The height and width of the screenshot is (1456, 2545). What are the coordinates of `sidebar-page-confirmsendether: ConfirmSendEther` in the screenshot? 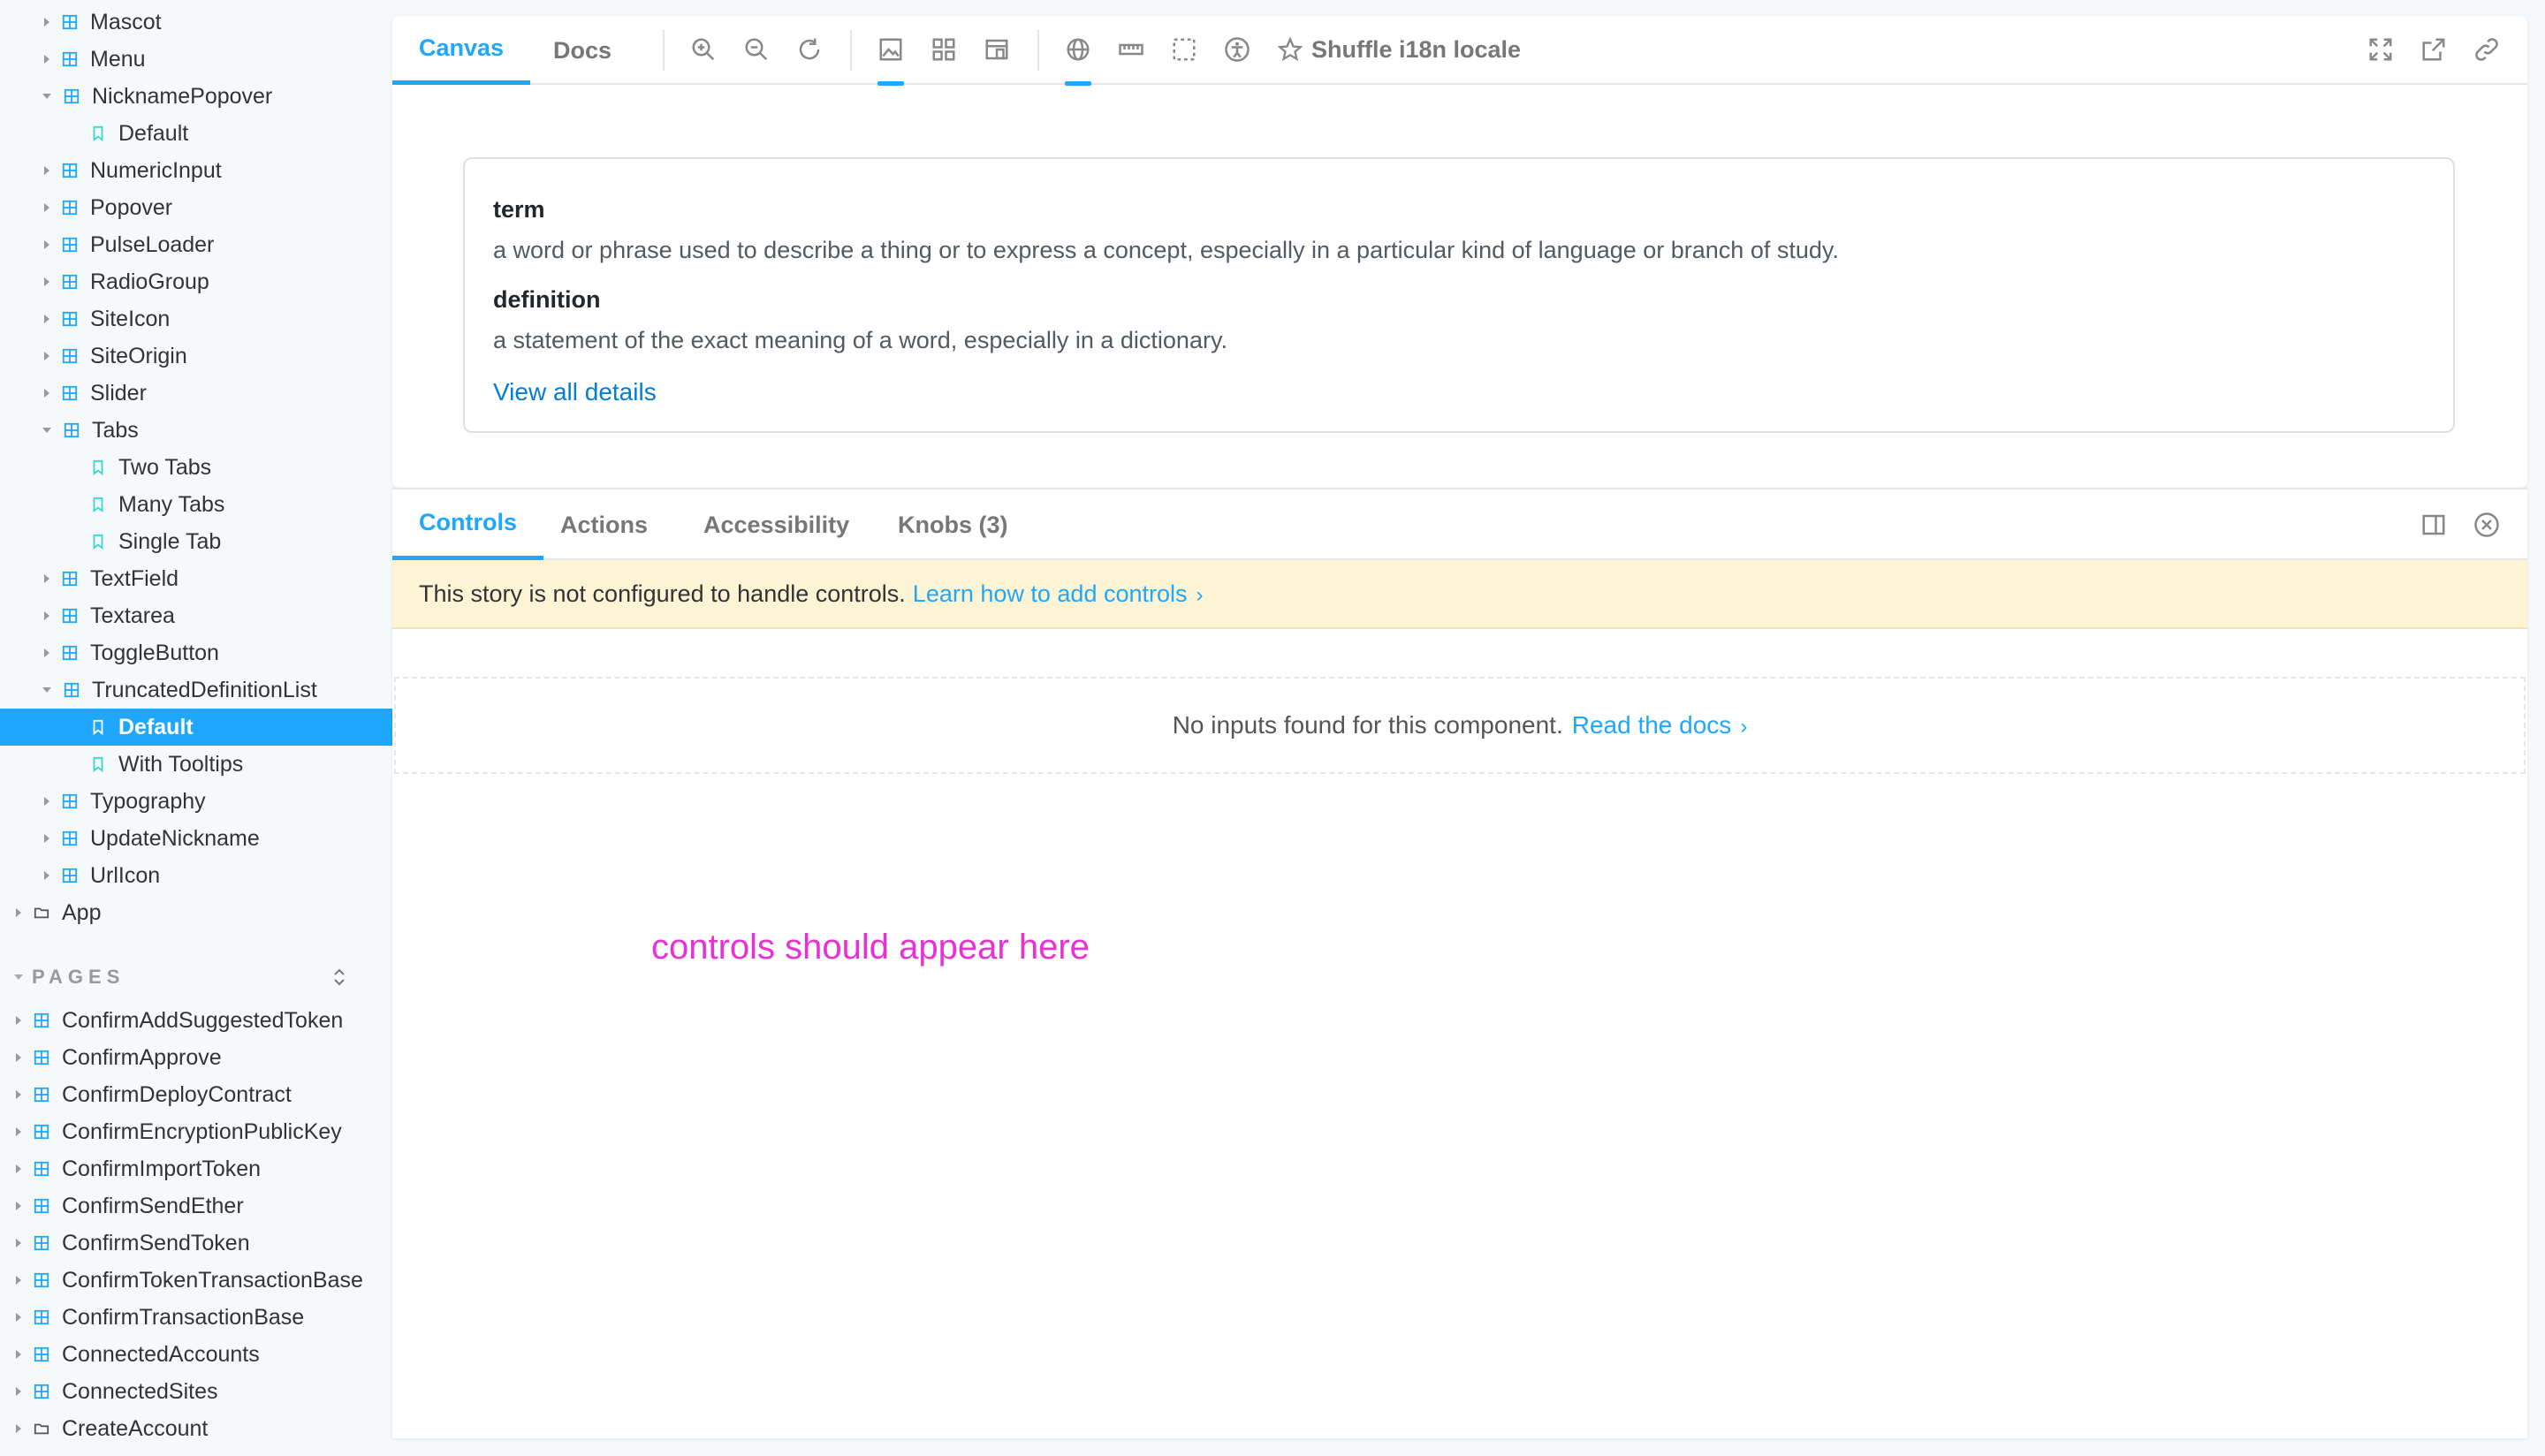 It's located at (196, 1206).